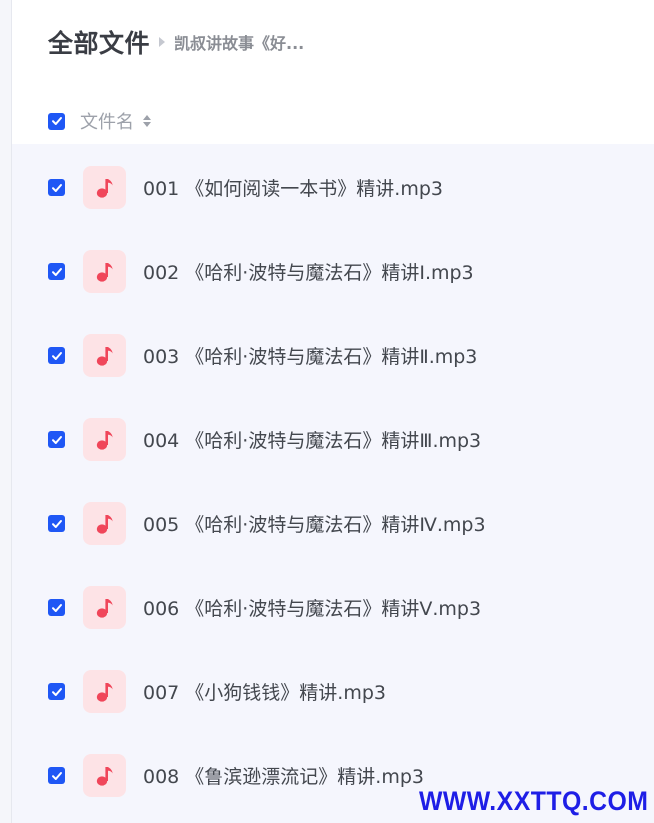 Image resolution: width=654 pixels, height=823 pixels. I want to click on file-name: 007 《小狗钱钱》精讲.mp3, so click(264, 691).